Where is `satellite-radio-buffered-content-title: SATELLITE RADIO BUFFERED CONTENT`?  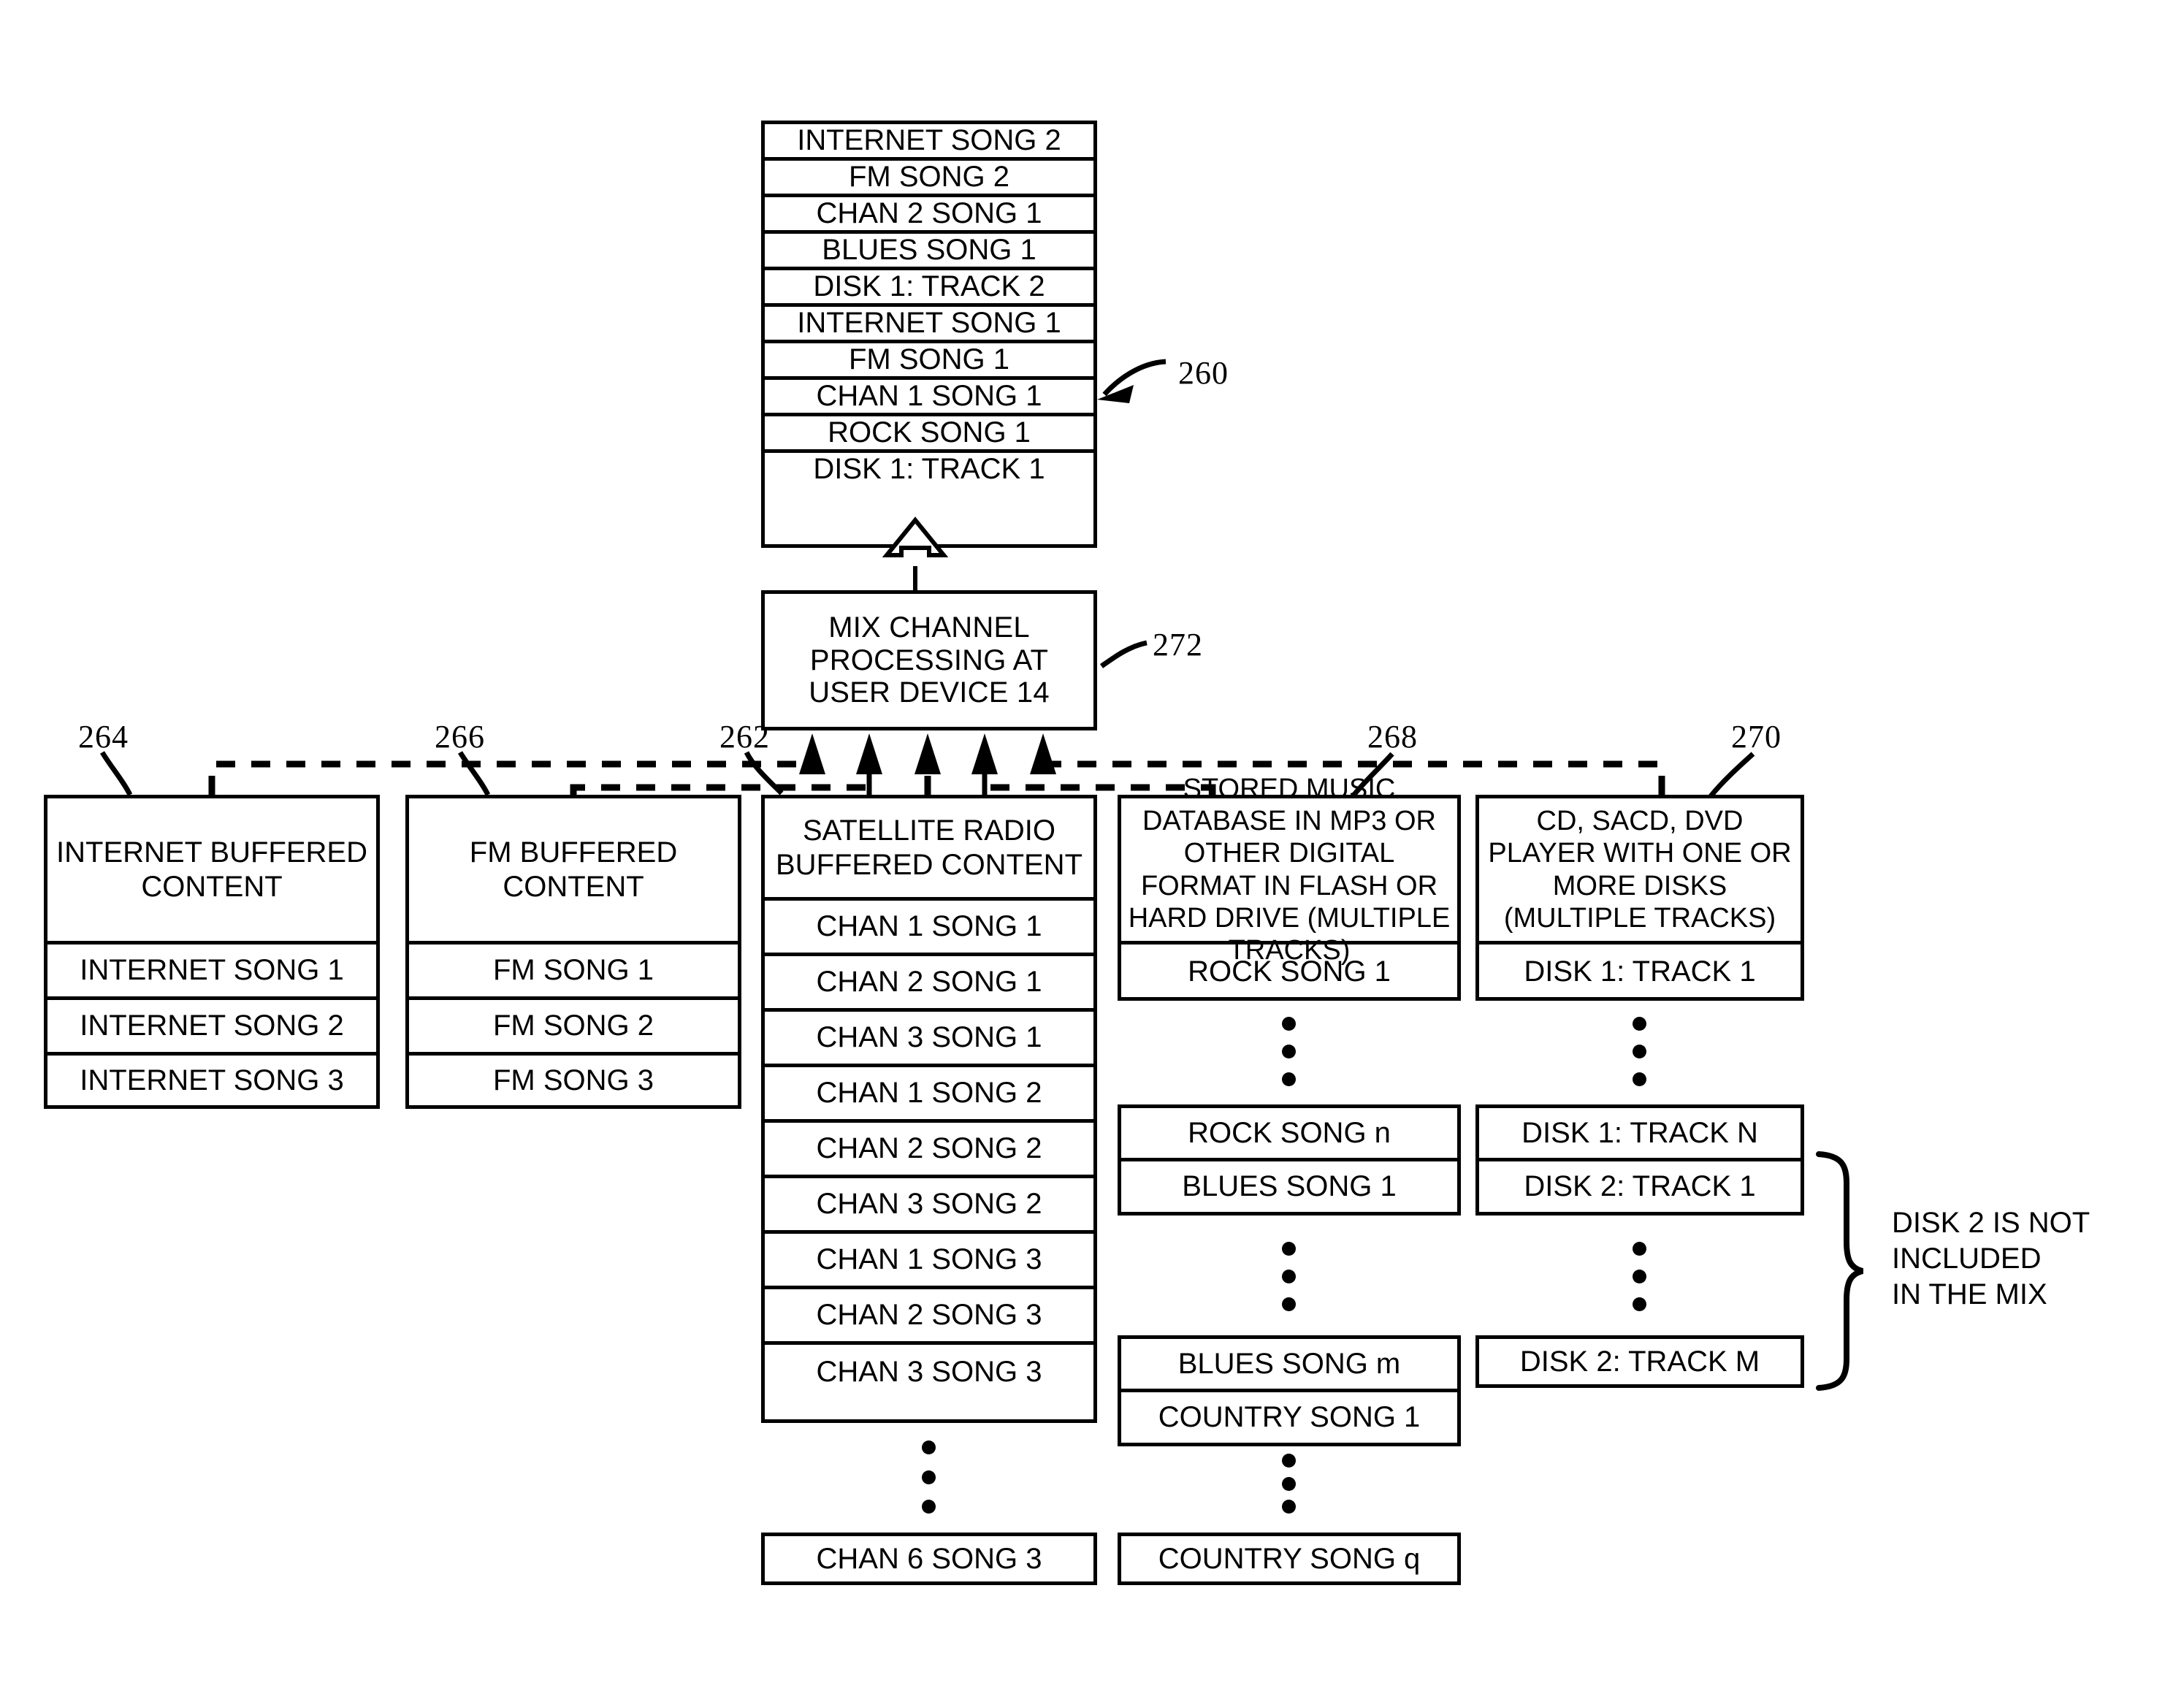
satellite-radio-buffered-content-title: SATELLITE RADIO BUFFERED CONTENT is located at coordinates (929, 849).